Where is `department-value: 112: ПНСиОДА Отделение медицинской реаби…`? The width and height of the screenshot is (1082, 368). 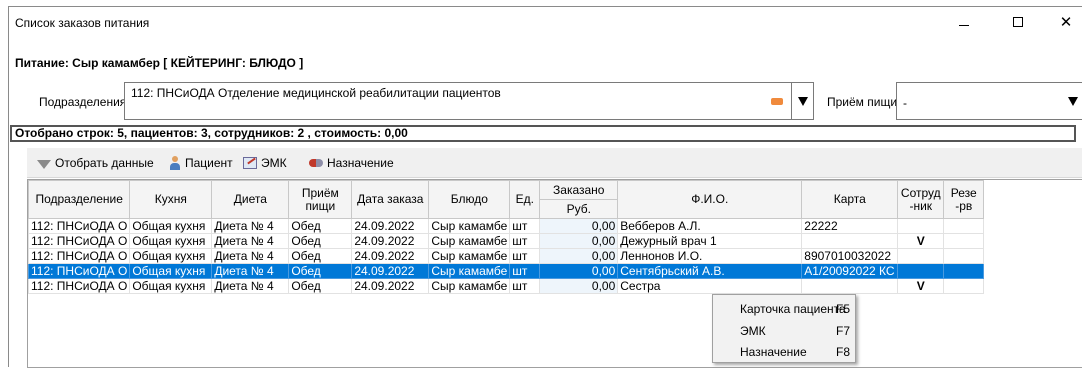
department-value: 112: ПНСиОДА Отделение медицинской реаби… is located at coordinates (316, 93).